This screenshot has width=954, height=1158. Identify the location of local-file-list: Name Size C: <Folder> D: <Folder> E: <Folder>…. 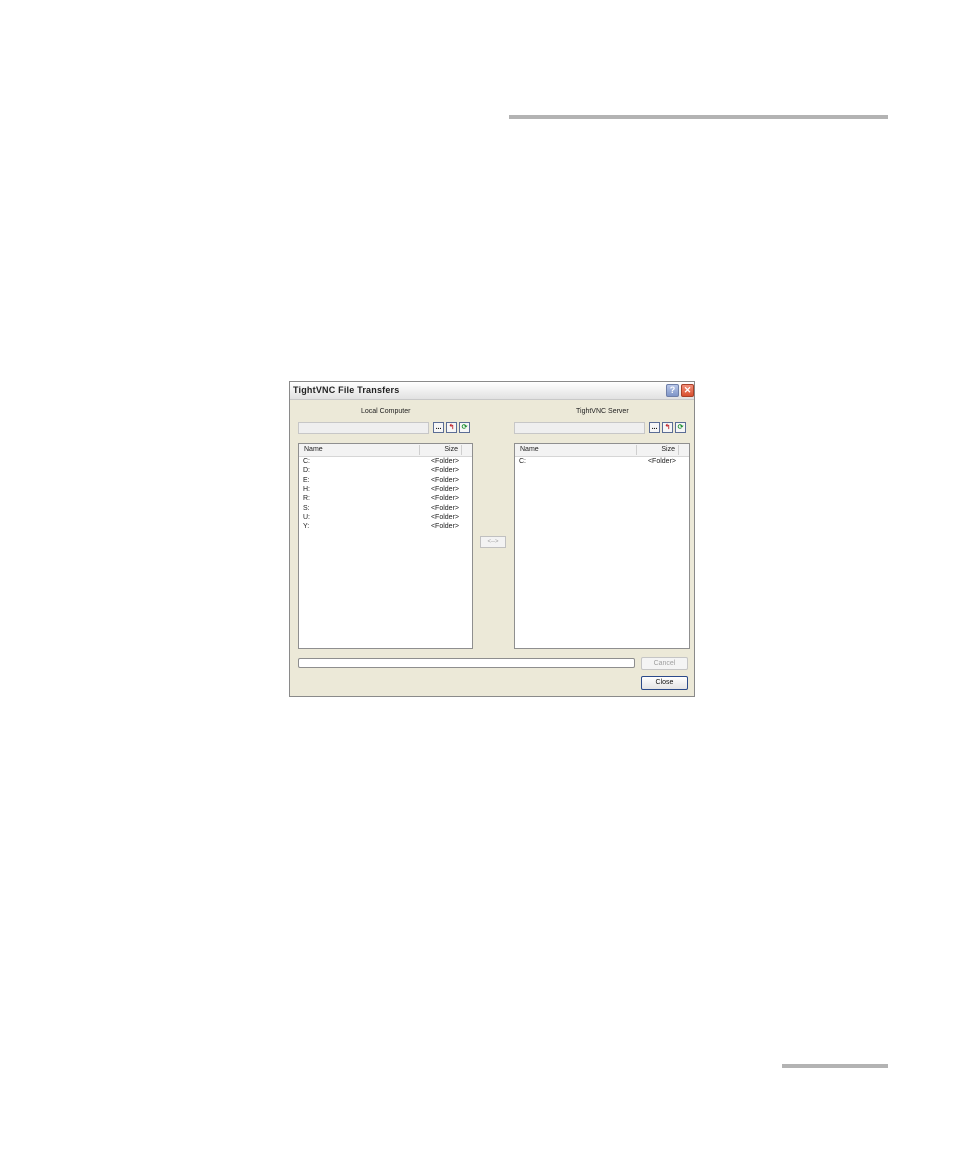
(385, 546).